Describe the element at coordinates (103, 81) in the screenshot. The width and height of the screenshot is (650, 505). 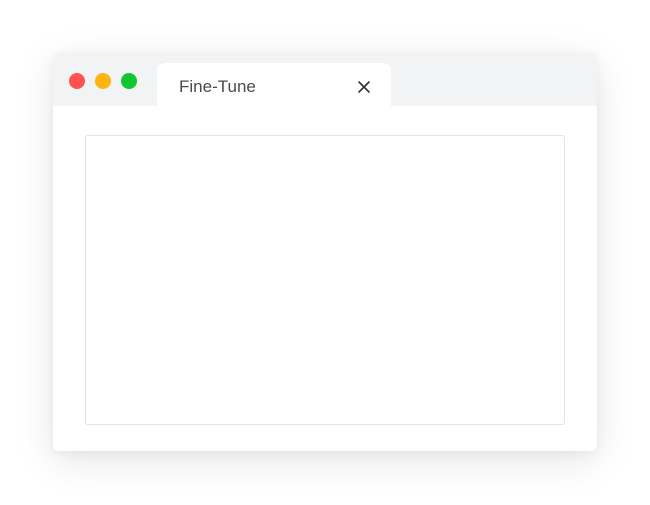
I see `window-minimize-button` at that location.